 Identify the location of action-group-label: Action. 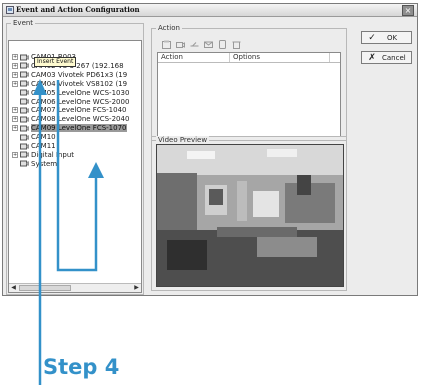
(169, 28).